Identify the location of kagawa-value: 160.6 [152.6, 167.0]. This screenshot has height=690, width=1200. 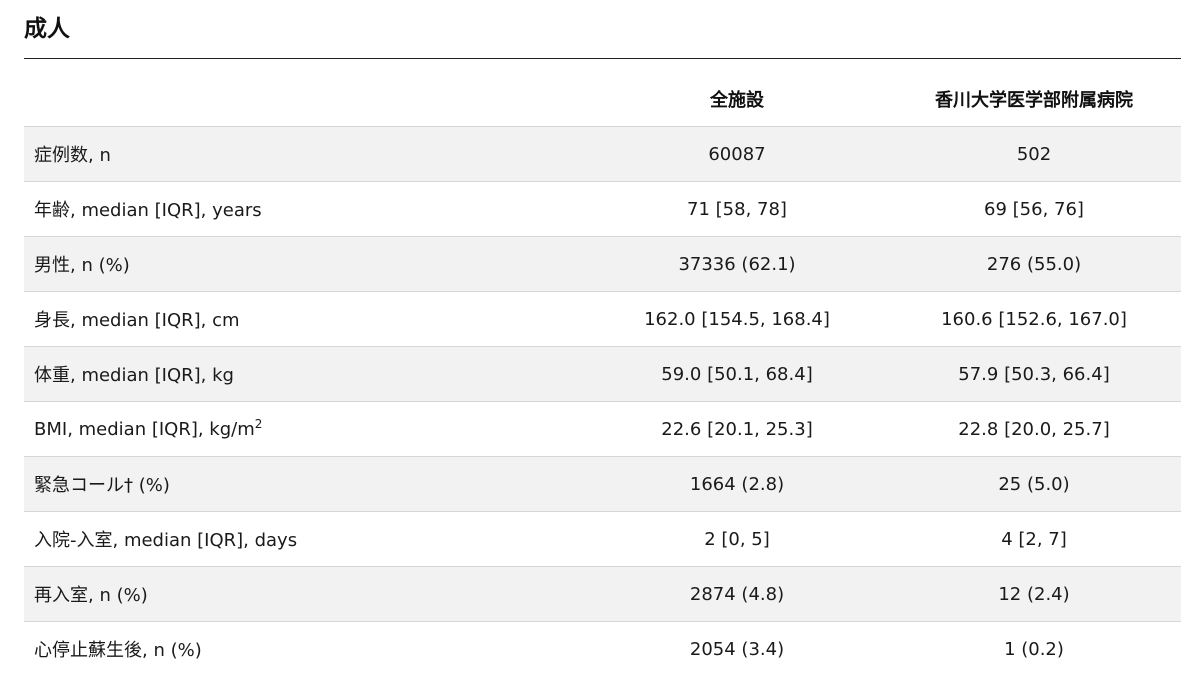
(1034, 319).